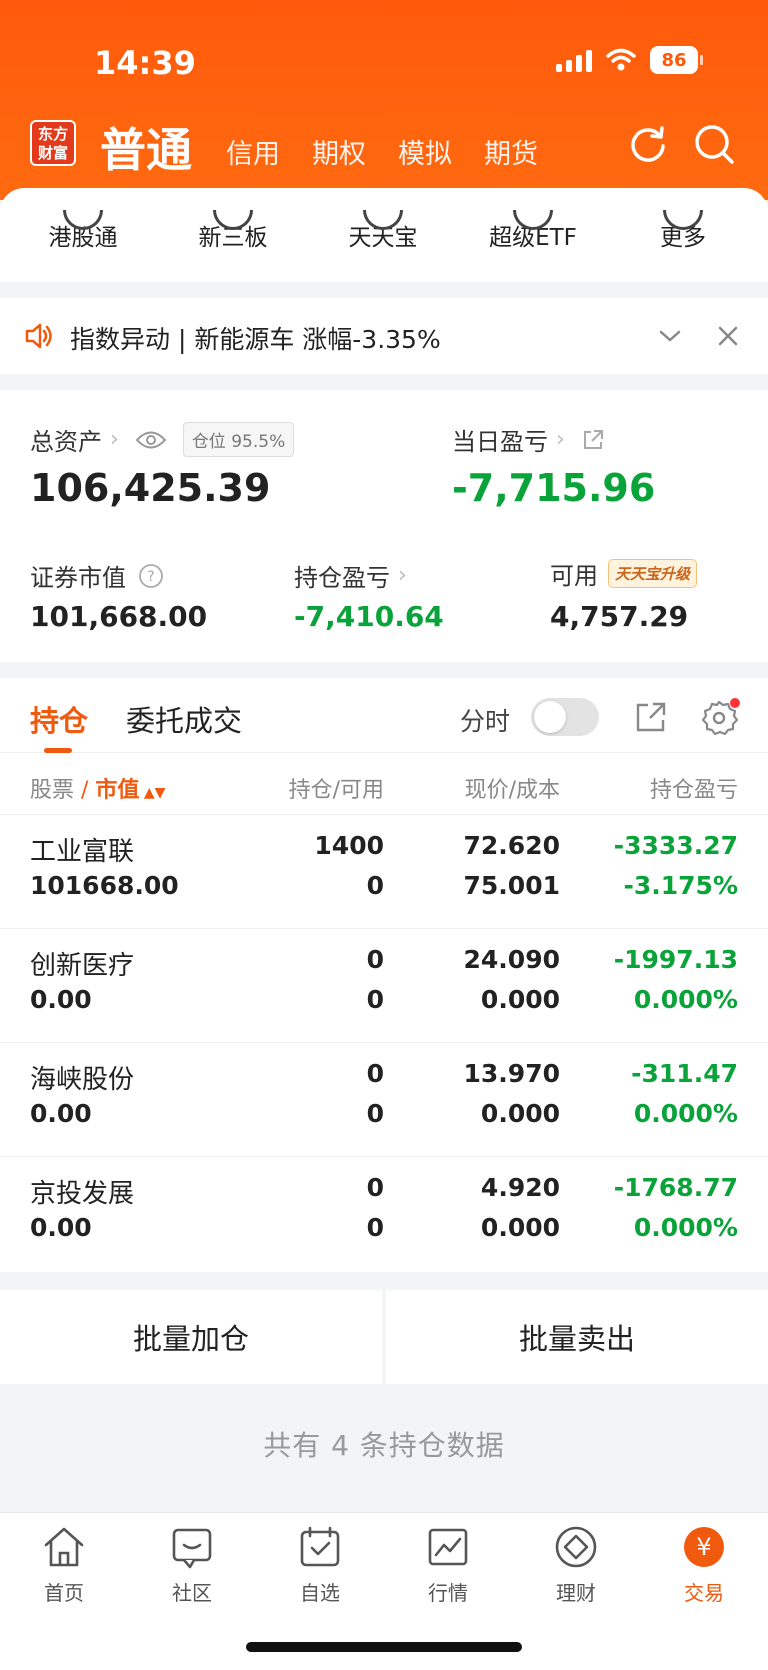  What do you see at coordinates (382, 151) in the screenshot?
I see `account-type-tabs: 信用 期权 模拟 期货` at bounding box center [382, 151].